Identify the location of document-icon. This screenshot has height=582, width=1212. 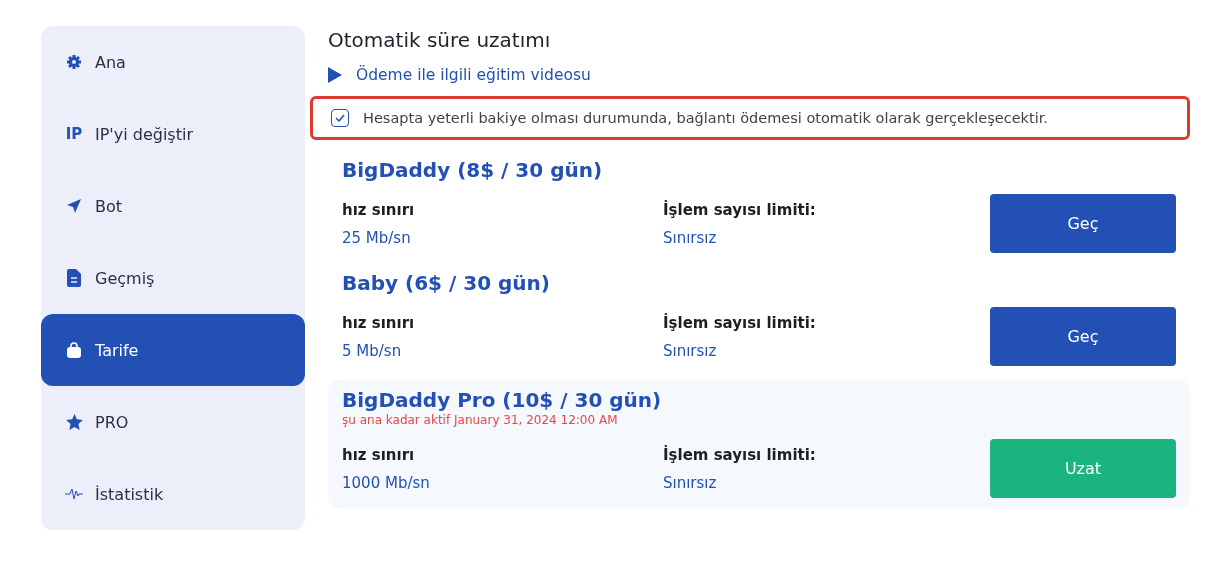
(74, 278).